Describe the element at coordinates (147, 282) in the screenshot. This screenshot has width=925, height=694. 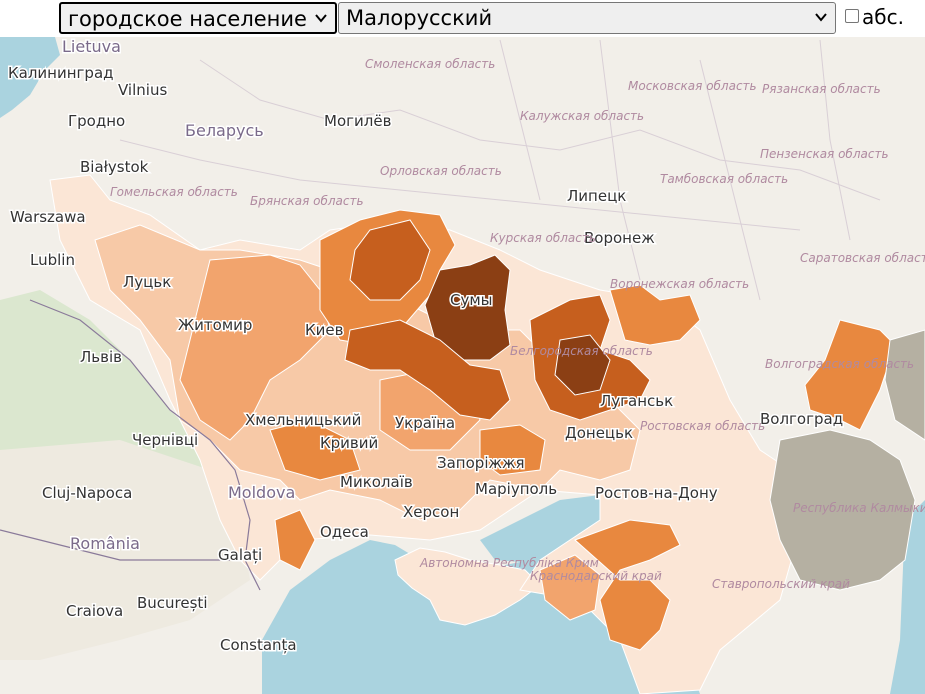
I see `city-label: Луцьк` at that location.